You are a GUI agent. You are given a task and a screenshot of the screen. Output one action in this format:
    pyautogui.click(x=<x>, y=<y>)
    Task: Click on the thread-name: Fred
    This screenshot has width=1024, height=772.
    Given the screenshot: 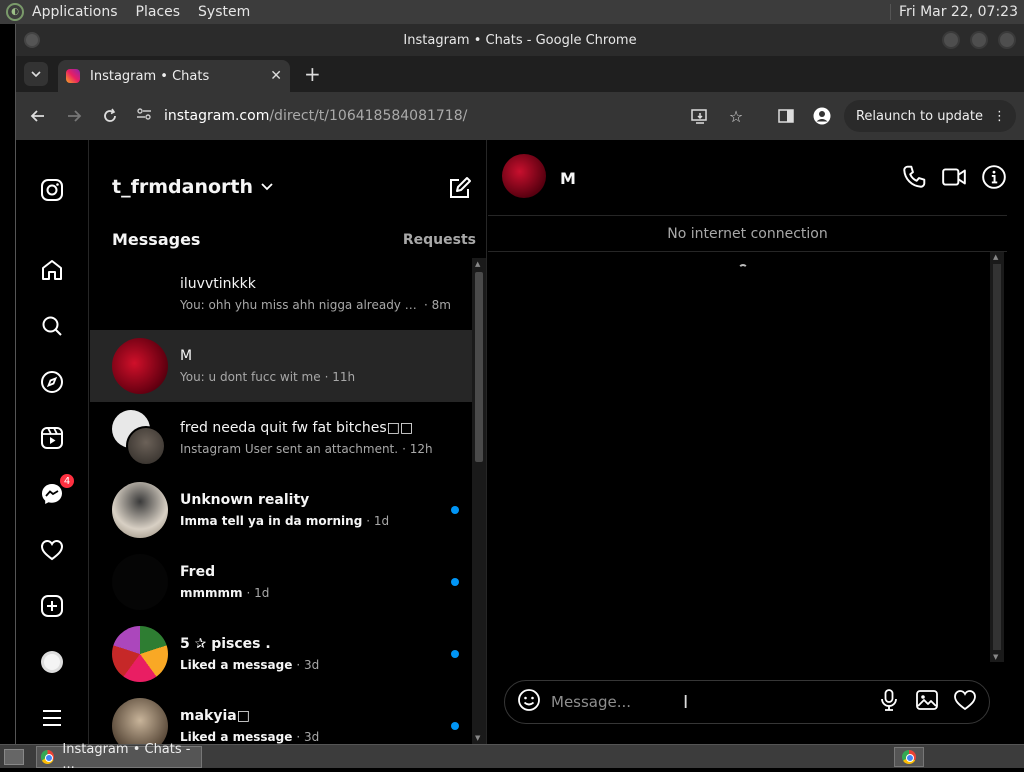 What is the action you would take?
    pyautogui.click(x=198, y=572)
    